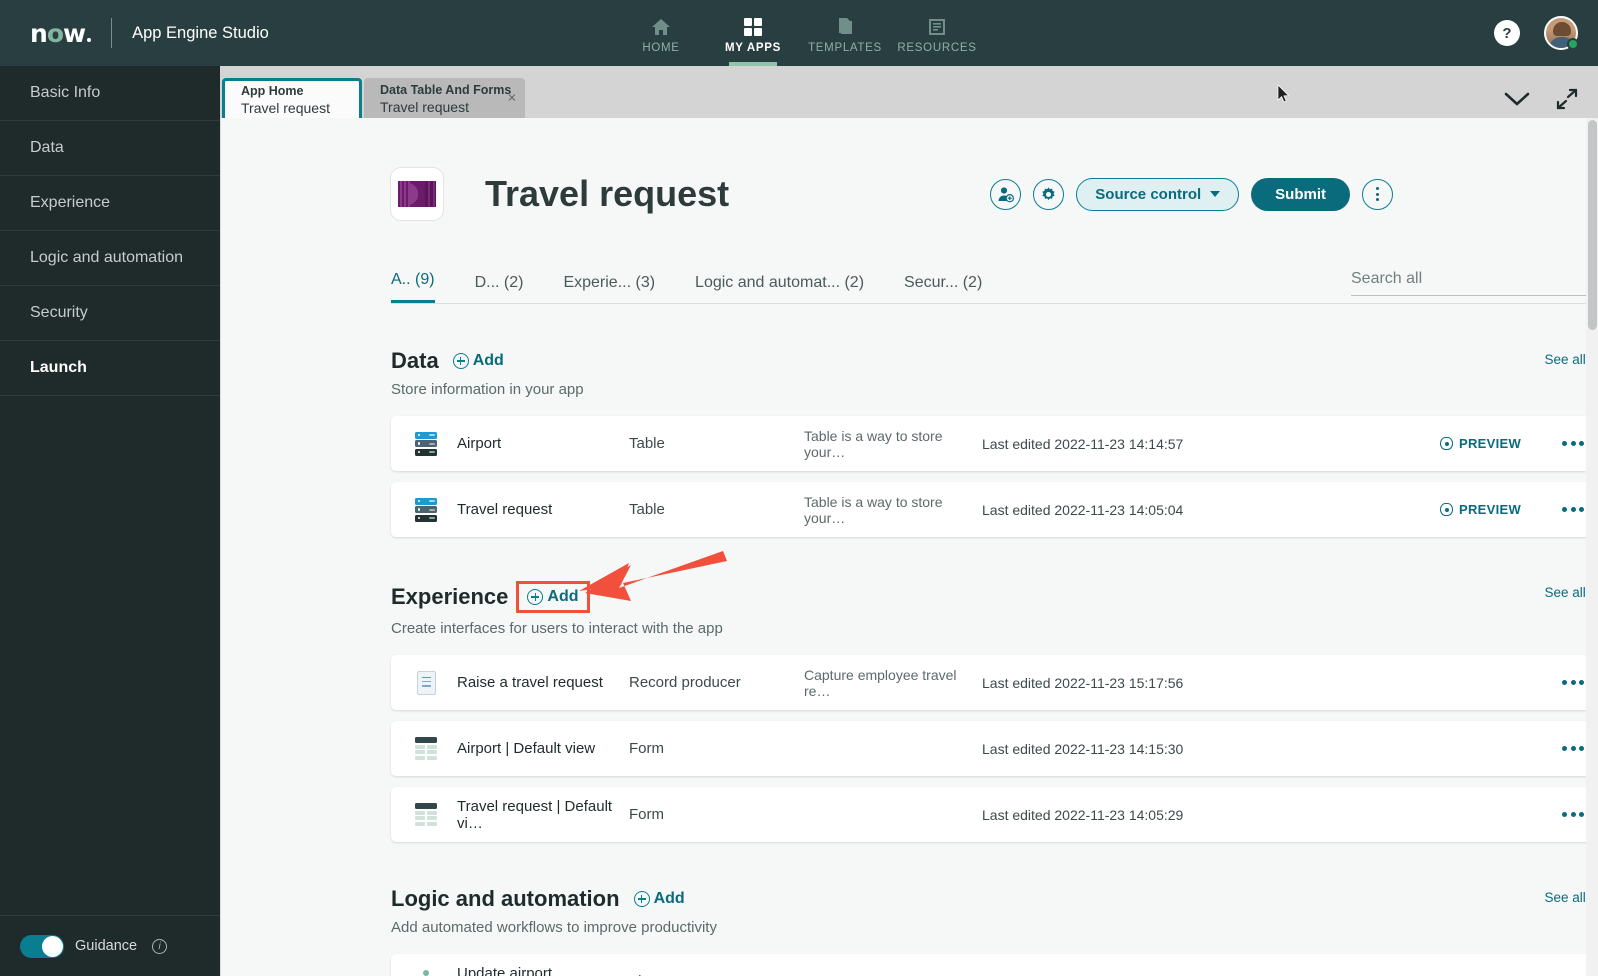 This screenshot has height=976, width=1598. Describe the element at coordinates (1567, 99) in the screenshot. I see `expand-icon` at that location.